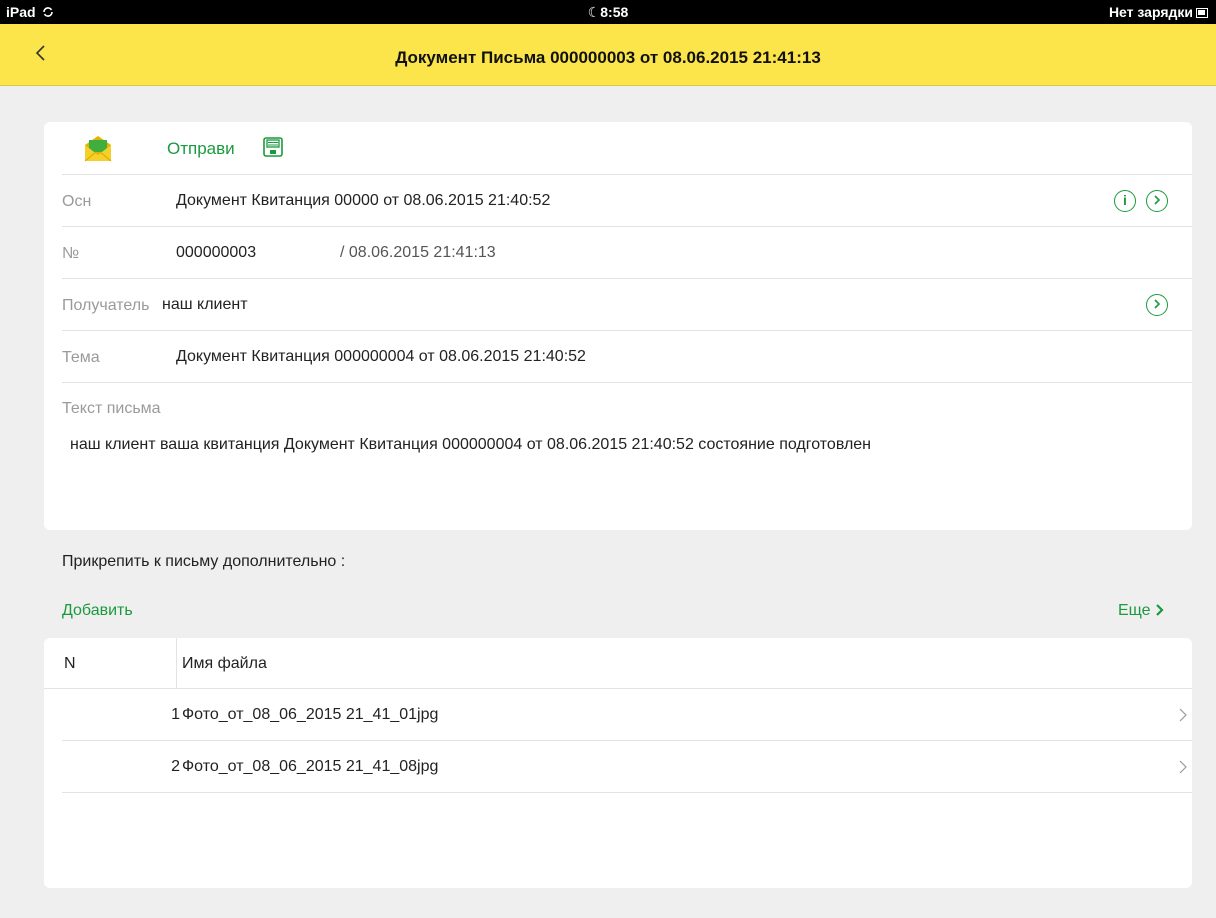 The height and width of the screenshot is (918, 1216). I want to click on more-label: Еще, so click(1134, 610).